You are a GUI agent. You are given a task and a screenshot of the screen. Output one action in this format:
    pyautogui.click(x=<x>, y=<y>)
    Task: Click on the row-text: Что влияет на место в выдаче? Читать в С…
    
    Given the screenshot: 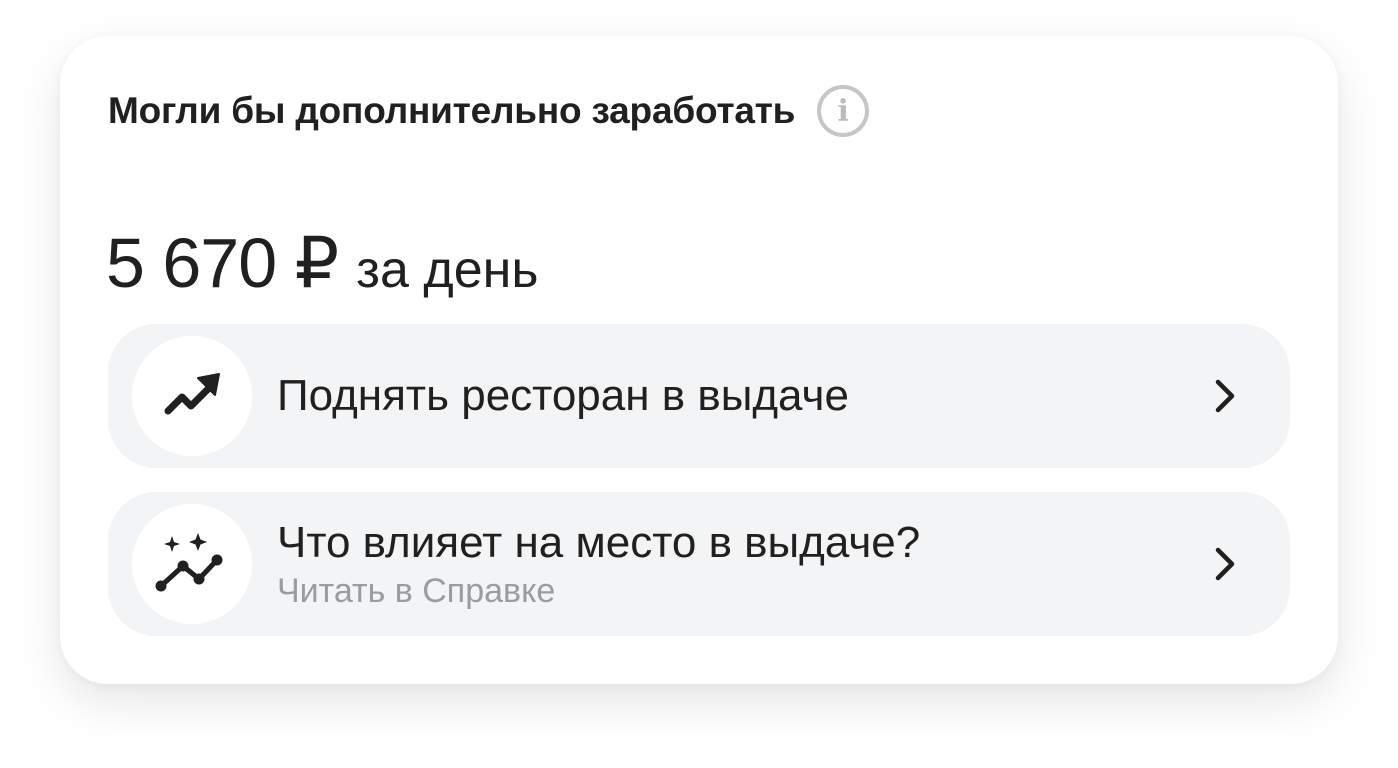 What is the action you would take?
    pyautogui.click(x=740, y=564)
    